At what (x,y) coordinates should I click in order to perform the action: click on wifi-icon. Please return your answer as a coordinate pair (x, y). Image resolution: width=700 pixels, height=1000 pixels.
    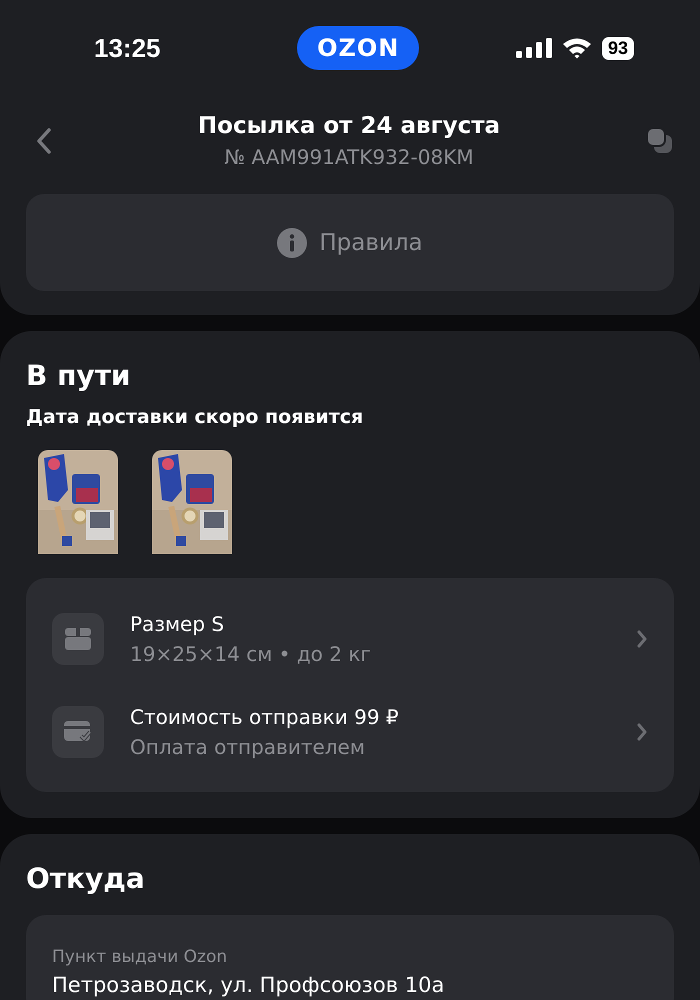
    Looking at the image, I should click on (577, 48).